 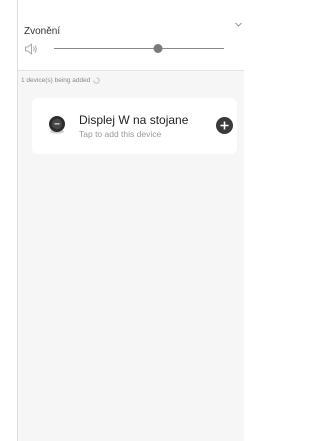 What do you see at coordinates (238, 24) in the screenshot?
I see `chevron-down-icon` at bounding box center [238, 24].